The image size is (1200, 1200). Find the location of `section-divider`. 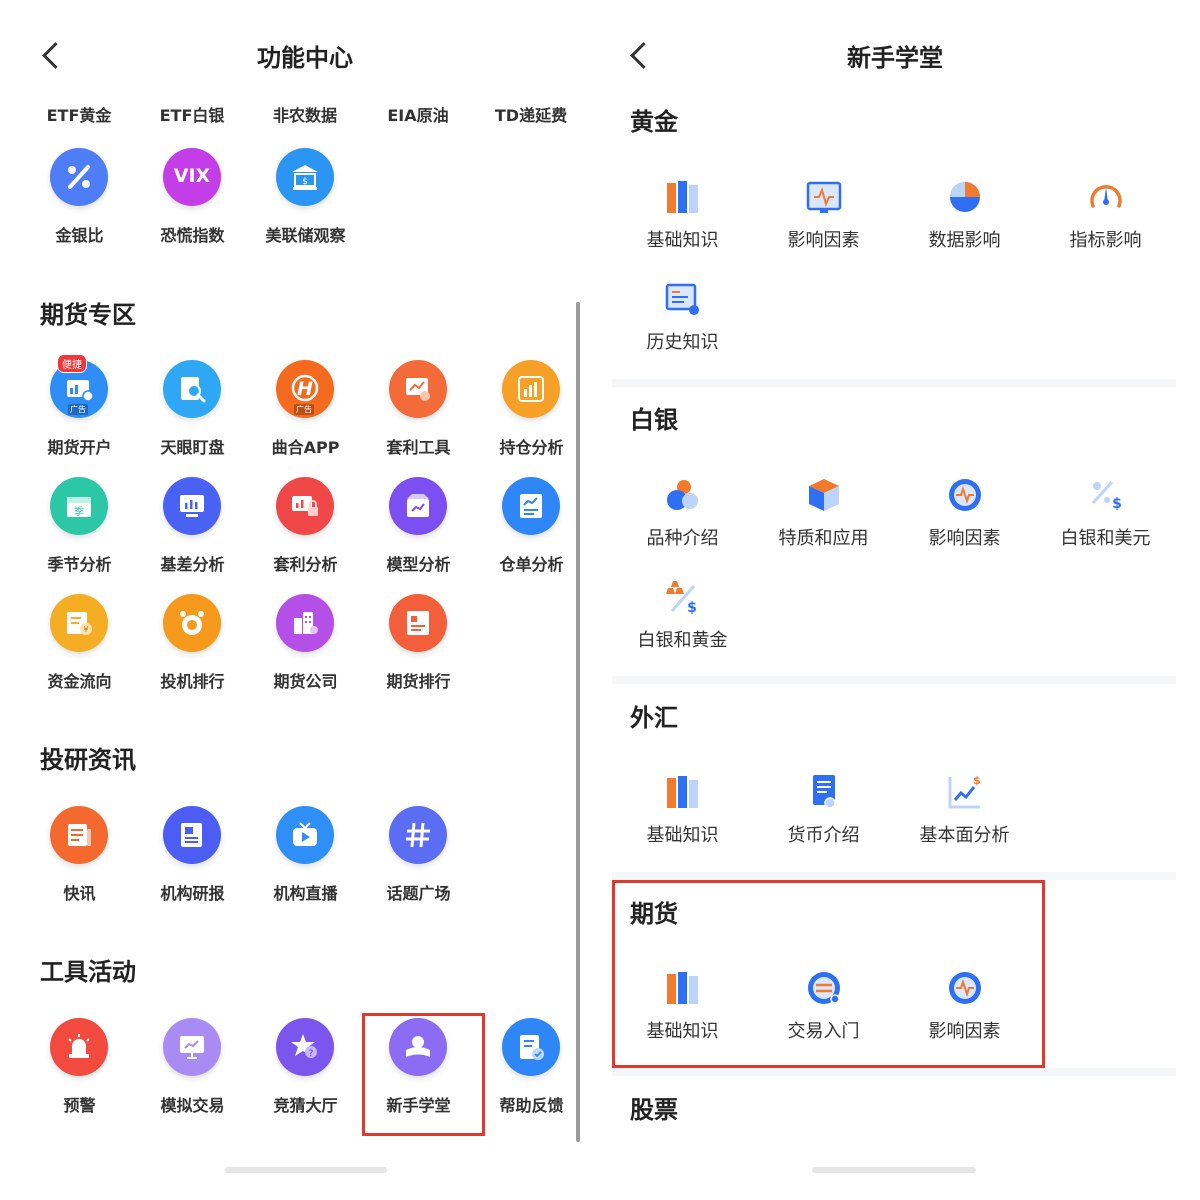

section-divider is located at coordinates (894, 383).